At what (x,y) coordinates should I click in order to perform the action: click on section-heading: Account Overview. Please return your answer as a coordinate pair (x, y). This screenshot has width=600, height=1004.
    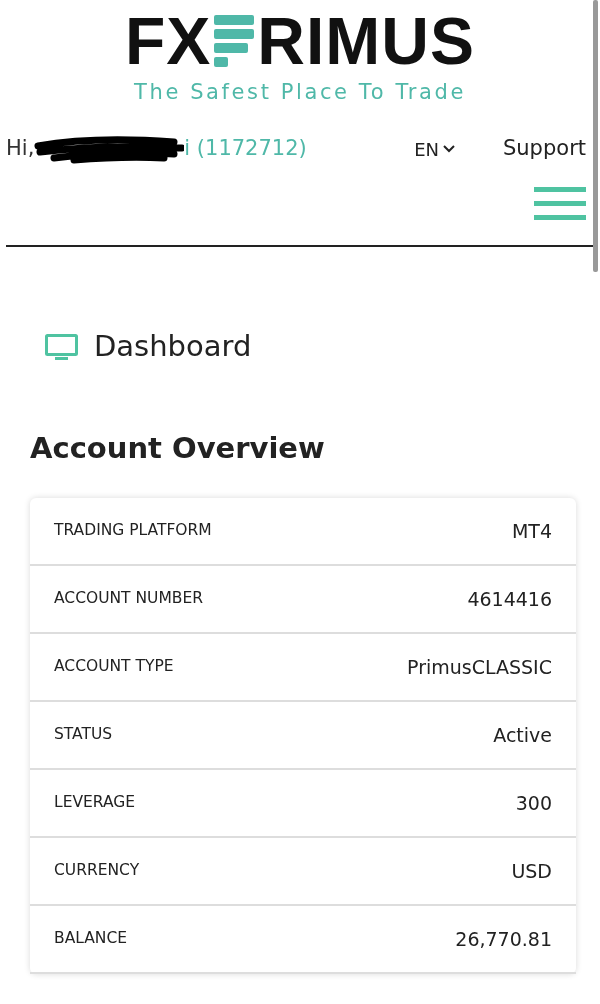
    Looking at the image, I should click on (178, 448).